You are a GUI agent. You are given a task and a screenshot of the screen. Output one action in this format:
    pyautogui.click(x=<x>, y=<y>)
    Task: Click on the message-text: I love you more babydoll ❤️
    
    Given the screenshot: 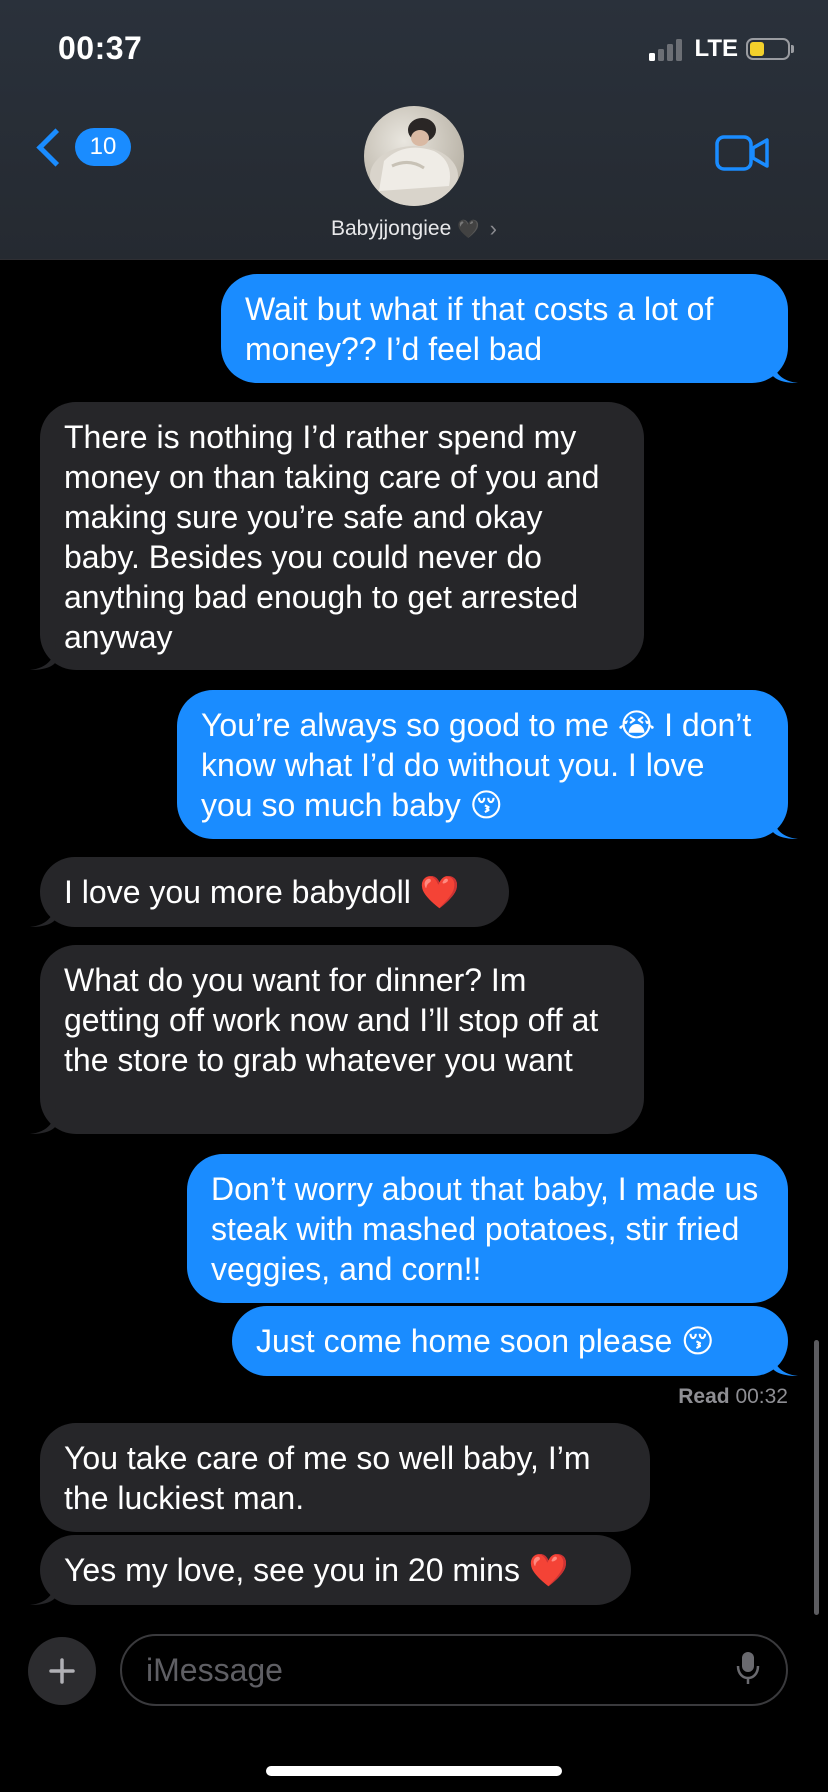 What is the action you would take?
    pyautogui.click(x=262, y=892)
    